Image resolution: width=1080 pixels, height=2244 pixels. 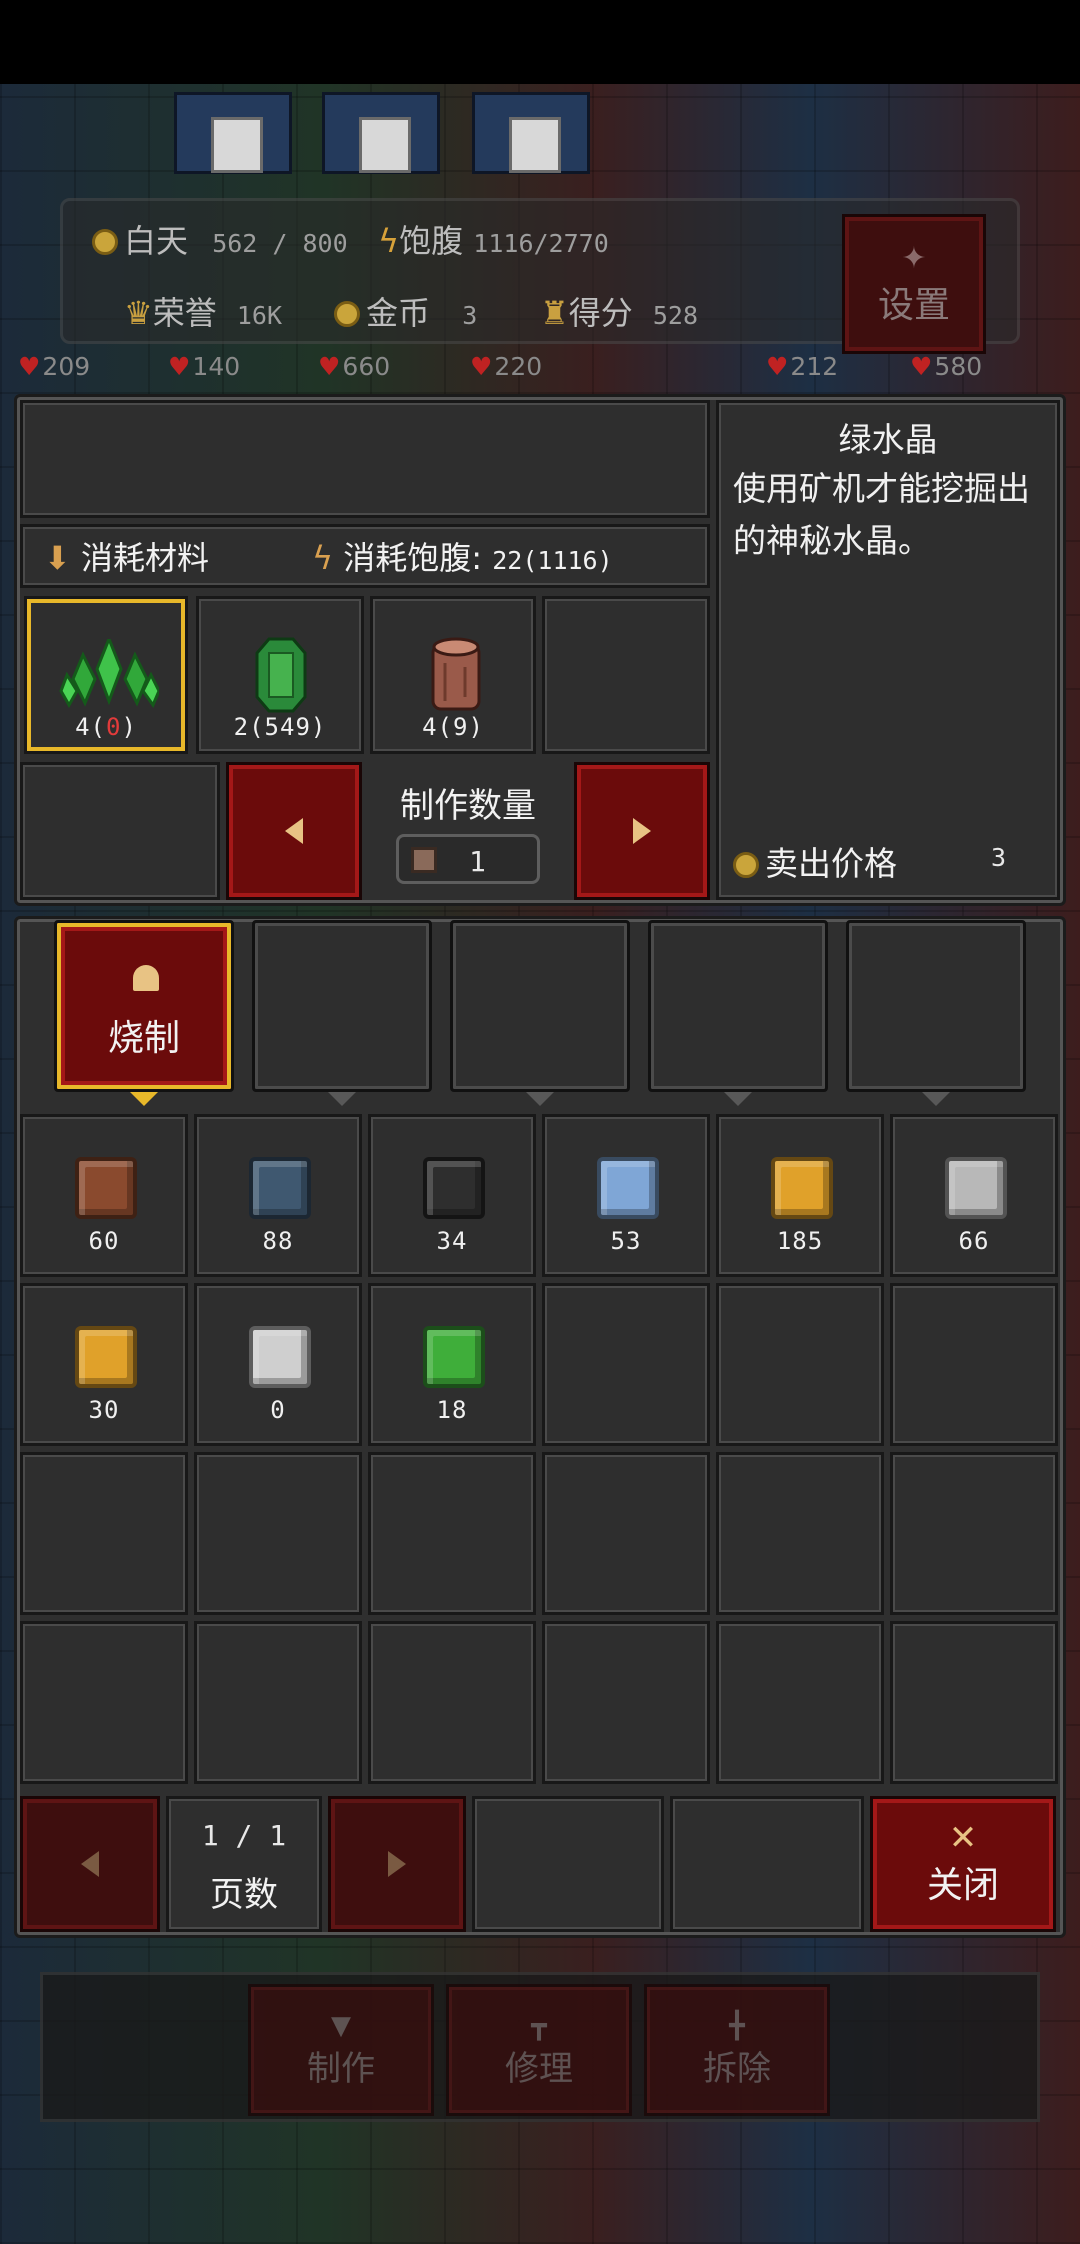 I want to click on quantity-increase-button, so click(x=642, y=831).